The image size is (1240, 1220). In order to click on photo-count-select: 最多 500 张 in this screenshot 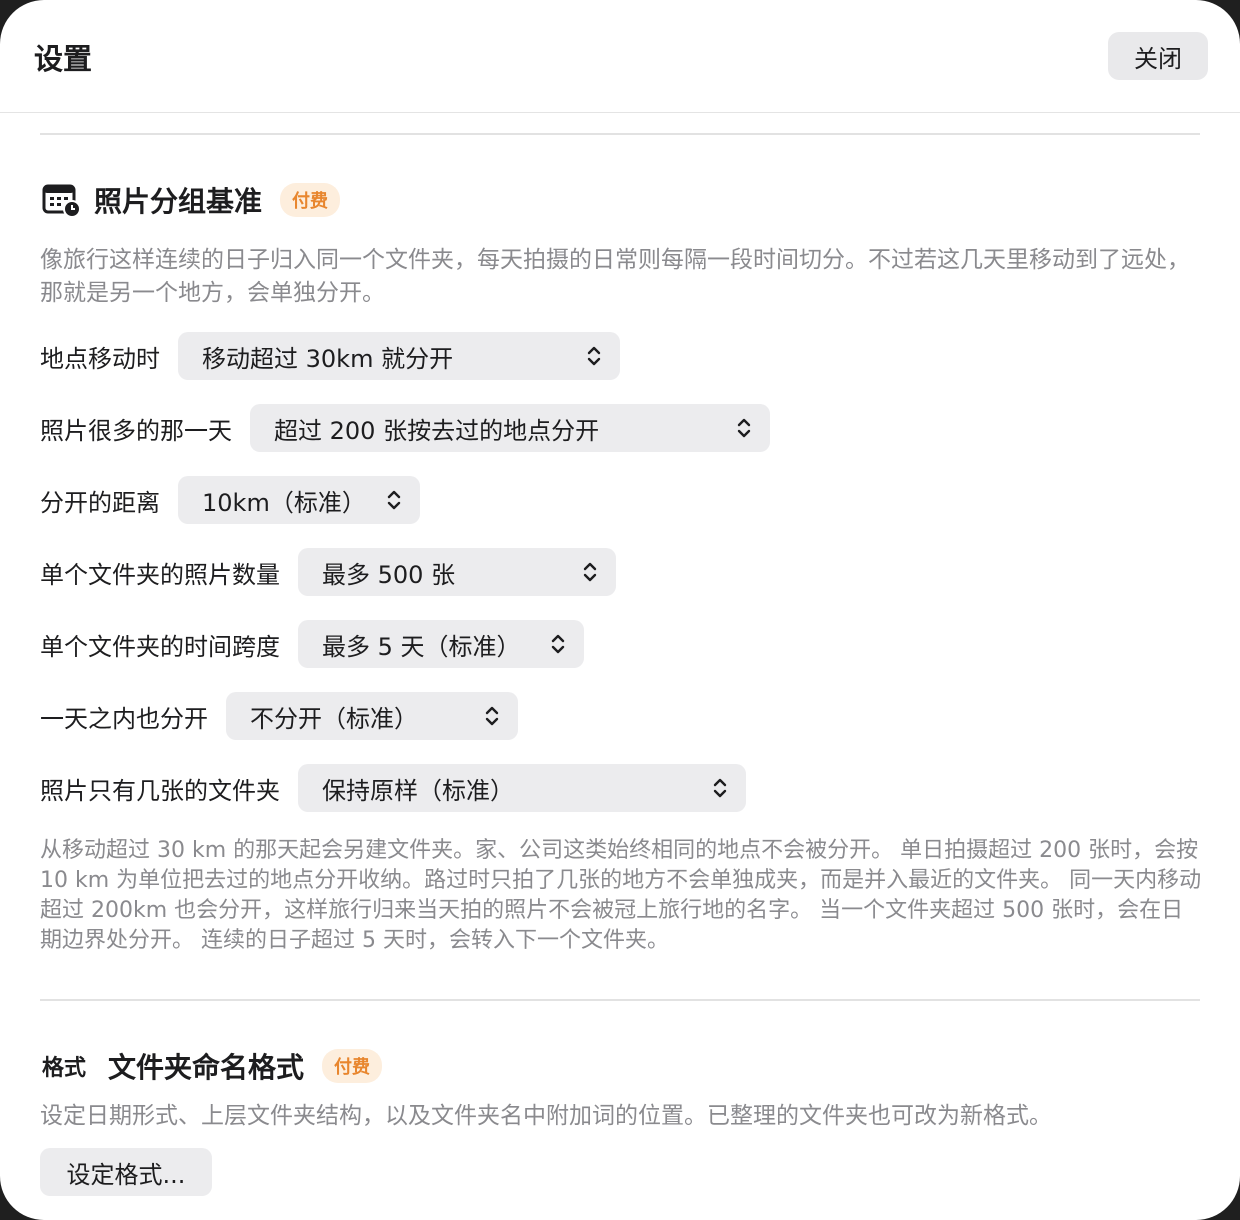, I will do `click(457, 572)`.